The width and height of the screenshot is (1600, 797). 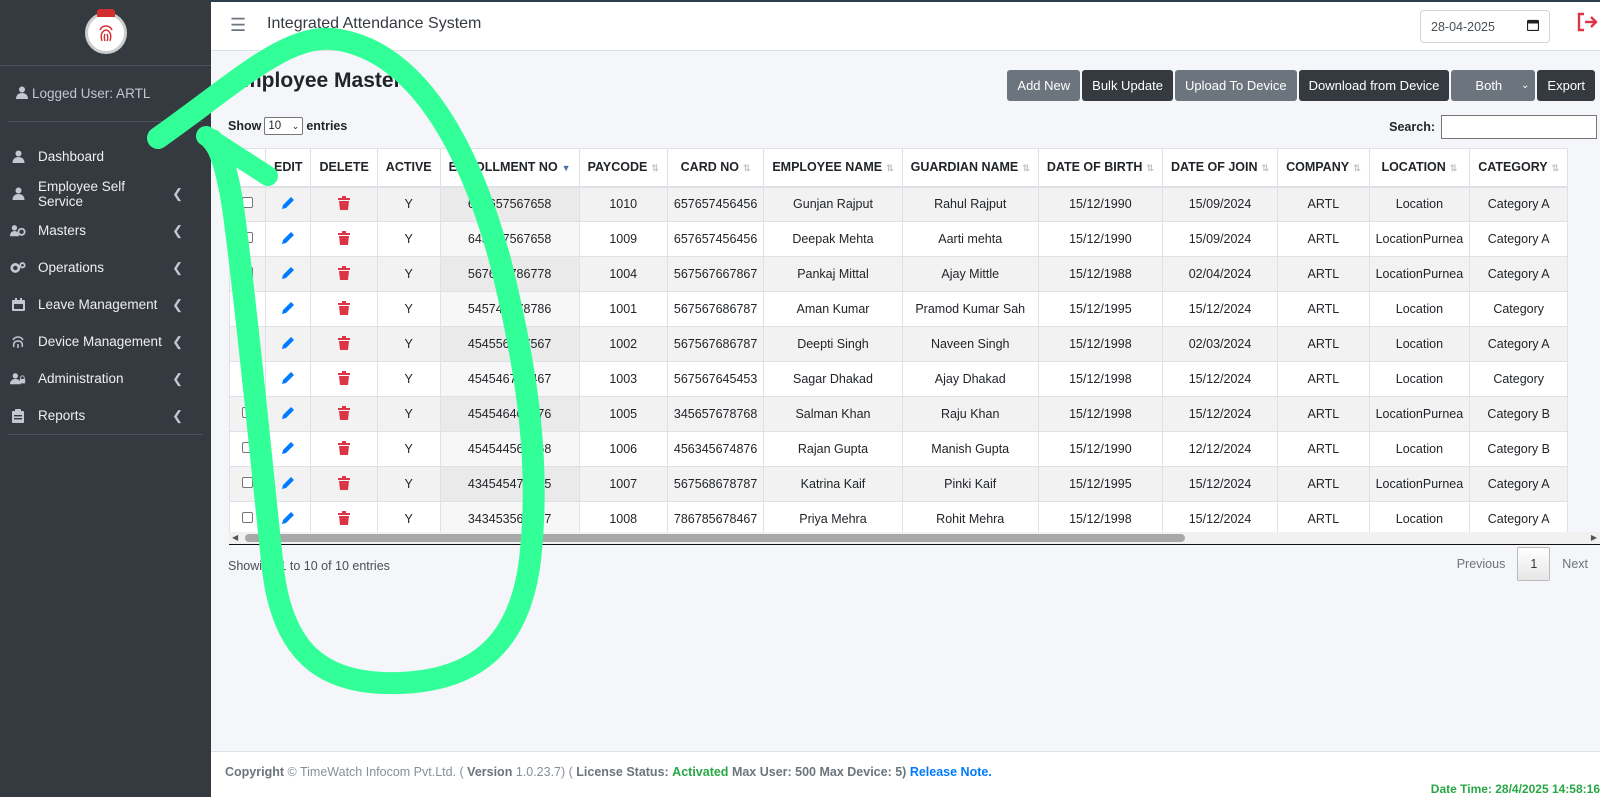 I want to click on sidebar-item-masters: Masters ❮, so click(x=105, y=230).